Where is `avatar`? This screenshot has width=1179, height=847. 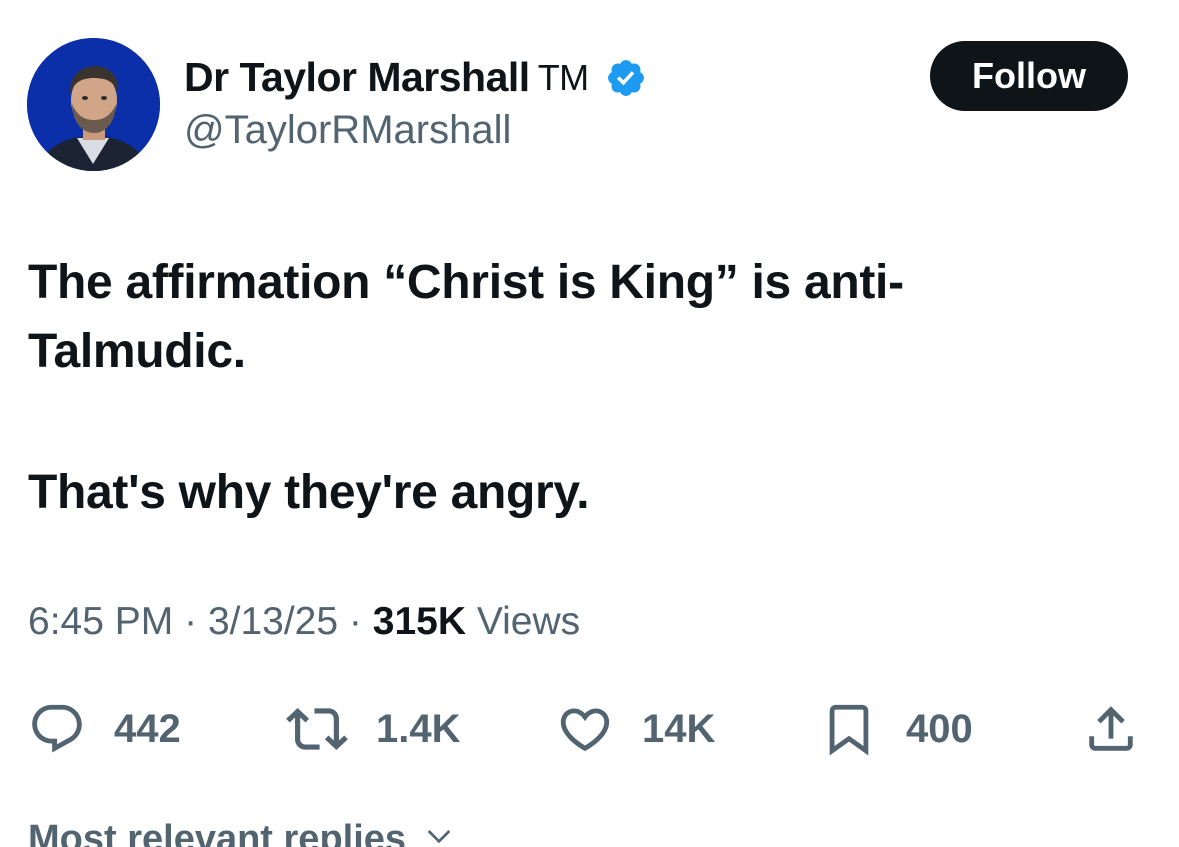
avatar is located at coordinates (93, 104).